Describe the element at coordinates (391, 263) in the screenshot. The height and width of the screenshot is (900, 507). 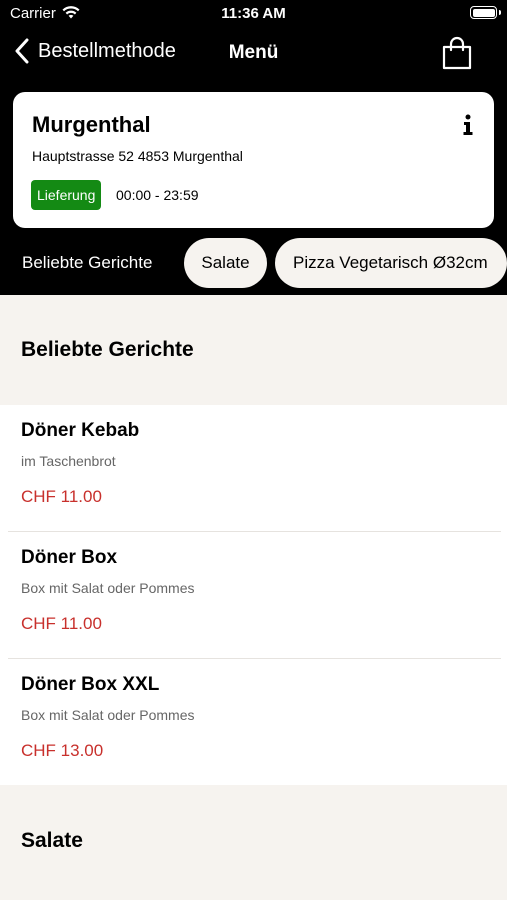
I see `tab-pizza-vegetarisch: Pizza Vegetarisch Ø32cm` at that location.